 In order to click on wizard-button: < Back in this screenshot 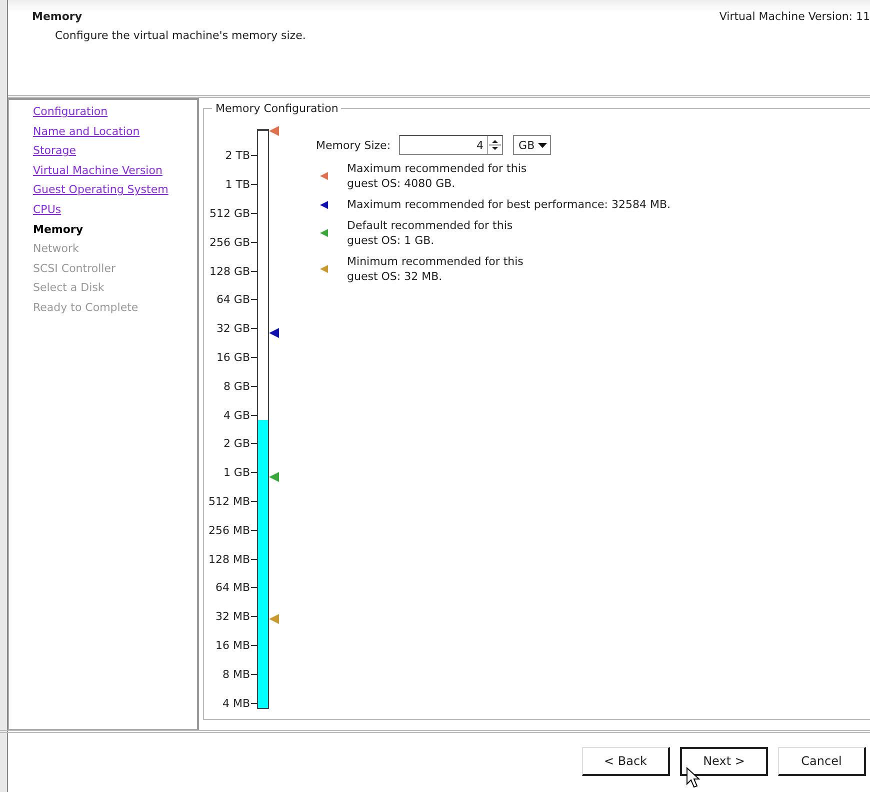, I will do `click(626, 761)`.